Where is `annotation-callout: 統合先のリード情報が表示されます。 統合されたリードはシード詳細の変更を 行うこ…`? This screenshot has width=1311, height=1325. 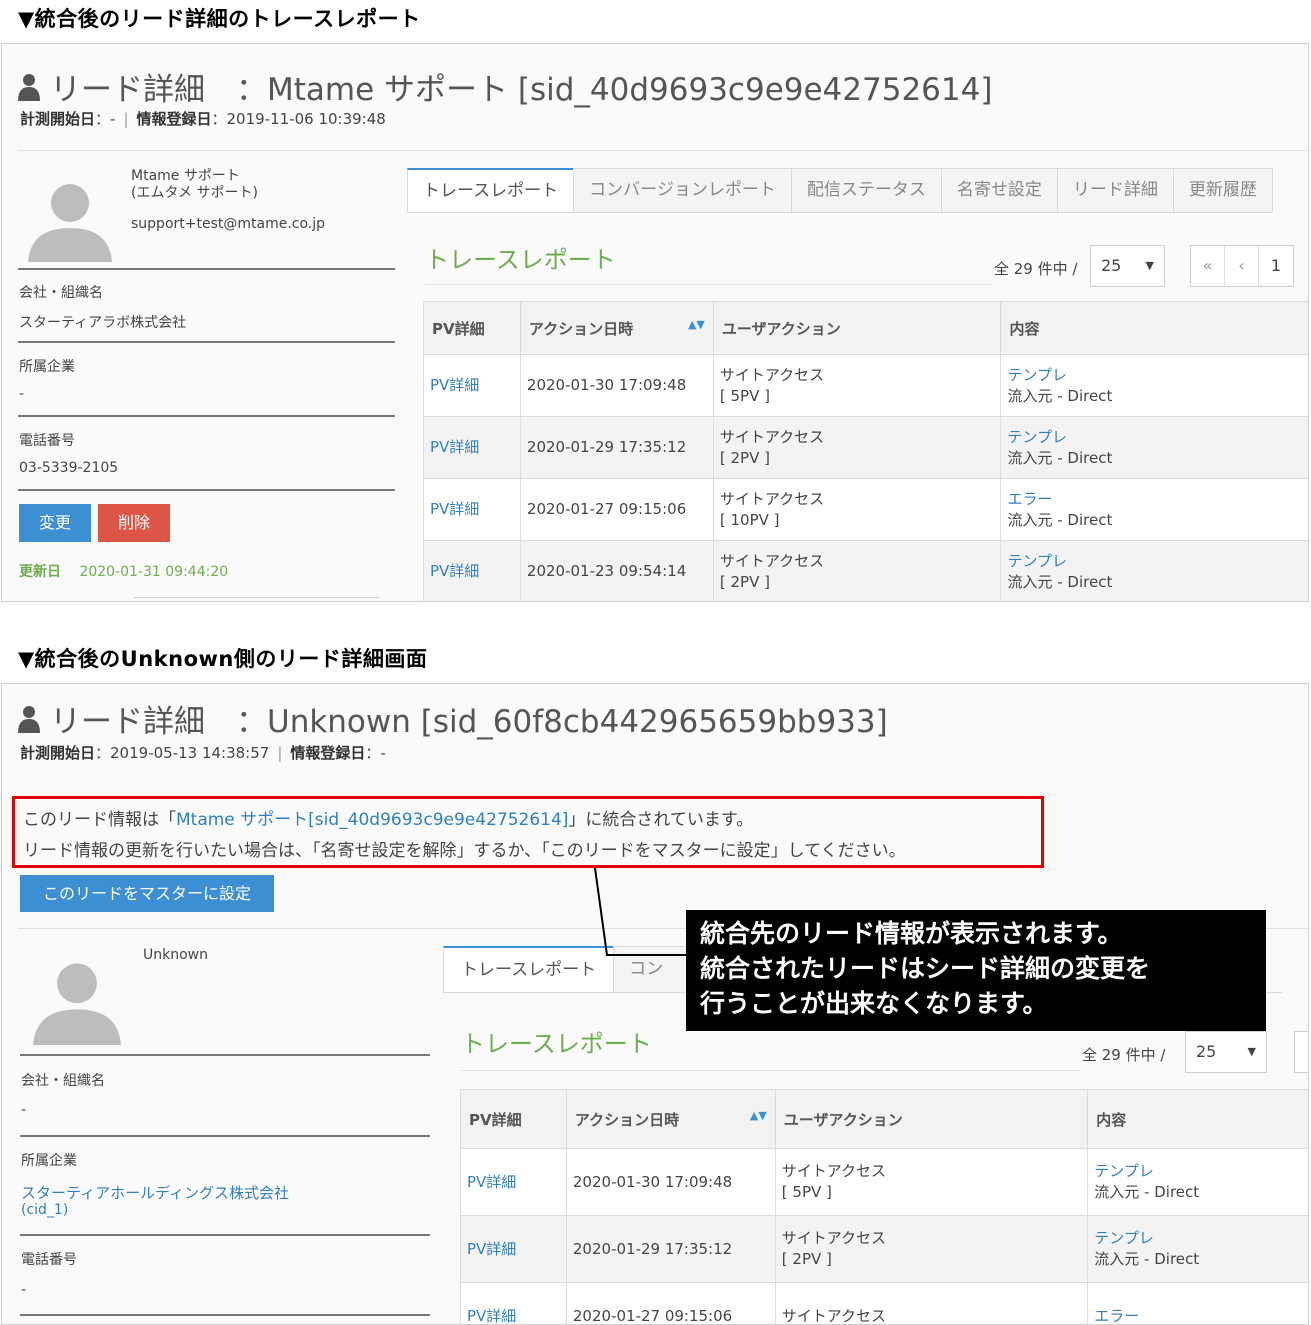
annotation-callout: 統合先のリード情報が表示されます。 統合されたリードはシード詳細の変更を 行うこ… is located at coordinates (976, 970).